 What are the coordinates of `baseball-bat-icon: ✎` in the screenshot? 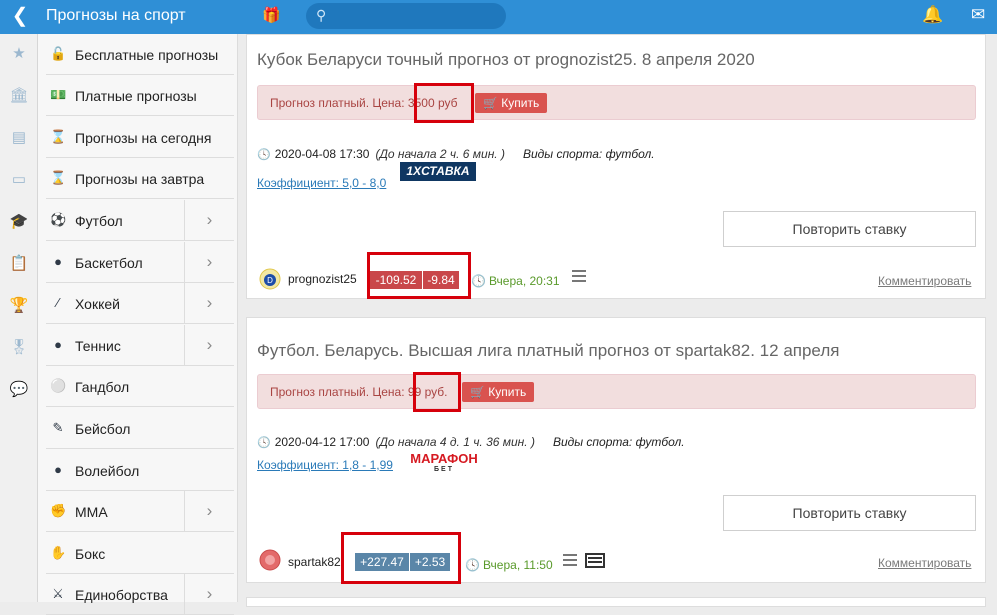 It's located at (58, 427).